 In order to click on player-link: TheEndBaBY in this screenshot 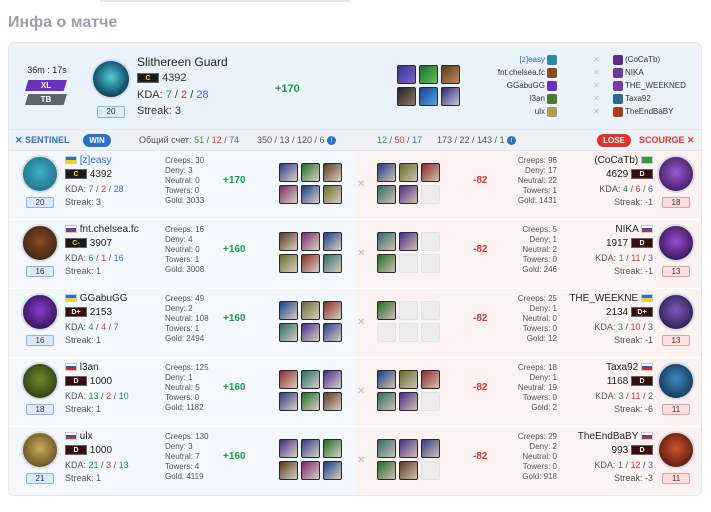, I will do `click(649, 111)`.